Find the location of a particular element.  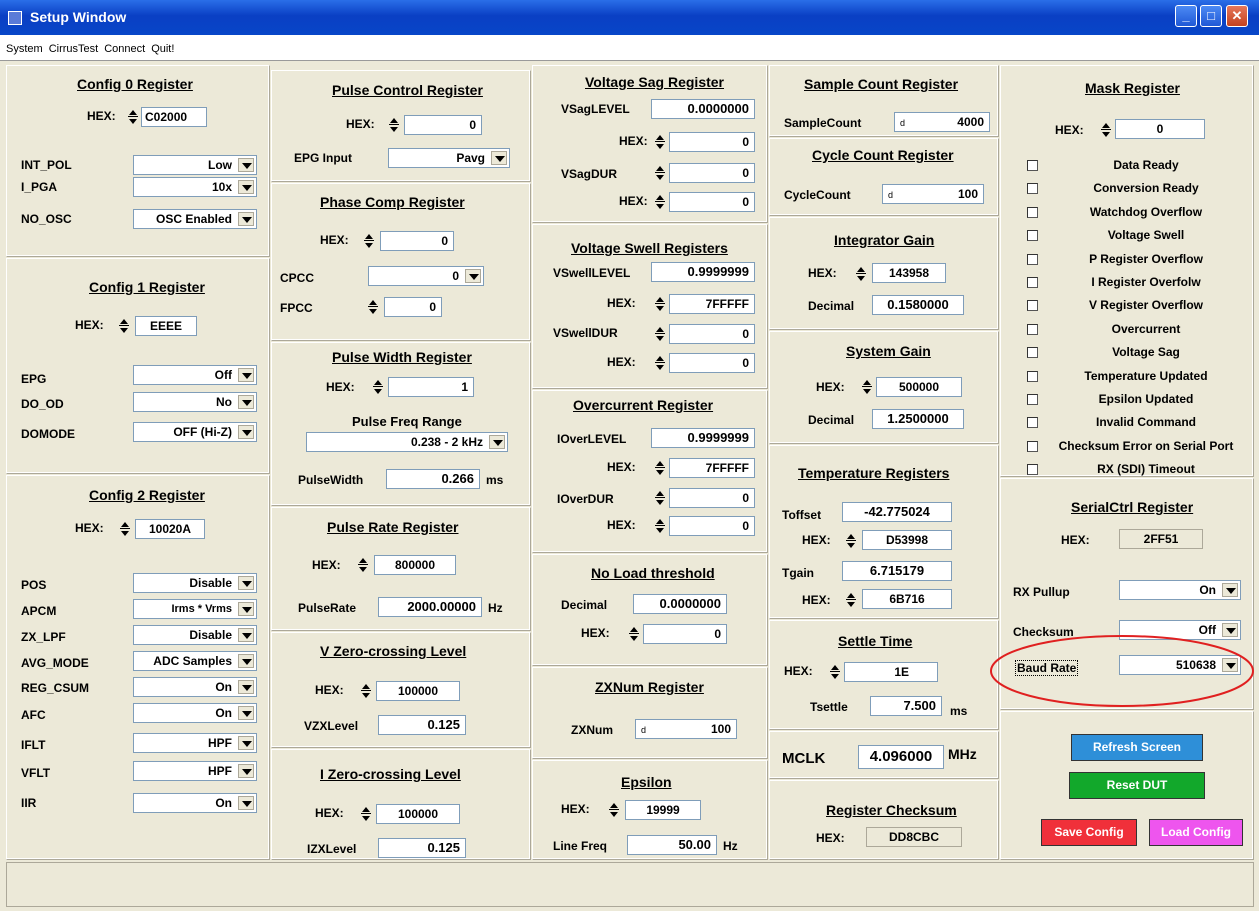

menu-system: System is located at coordinates (24, 49).